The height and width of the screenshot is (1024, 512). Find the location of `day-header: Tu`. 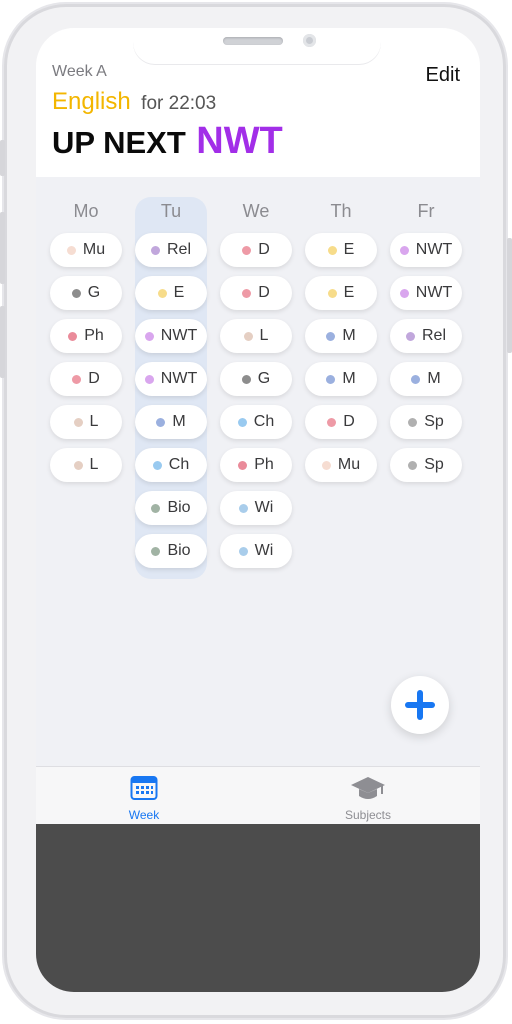

day-header: Tu is located at coordinates (171, 211).